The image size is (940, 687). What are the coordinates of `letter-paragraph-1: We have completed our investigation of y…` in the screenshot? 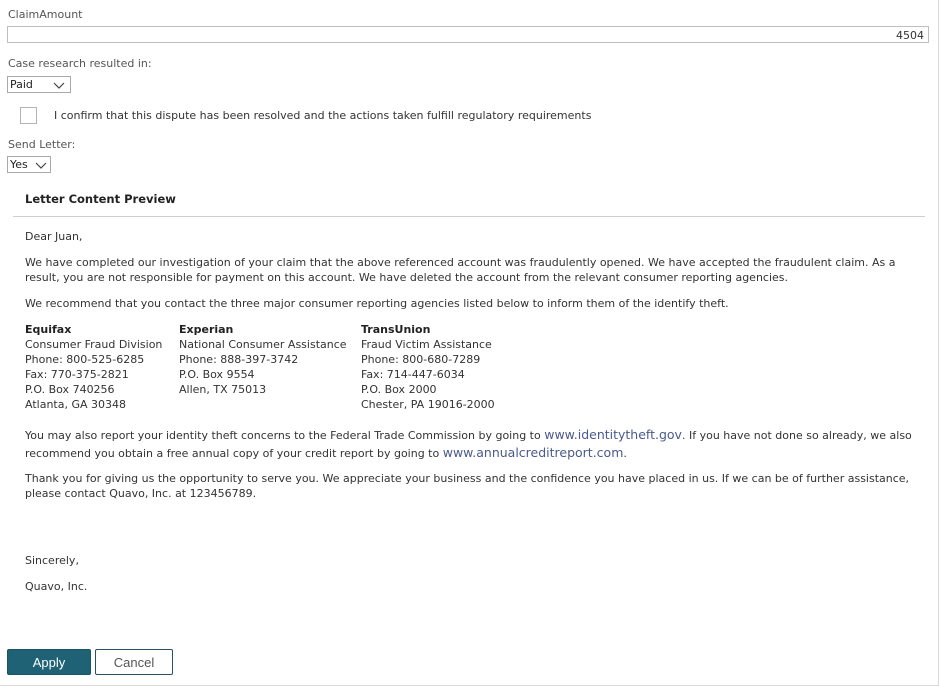 It's located at (460, 270).